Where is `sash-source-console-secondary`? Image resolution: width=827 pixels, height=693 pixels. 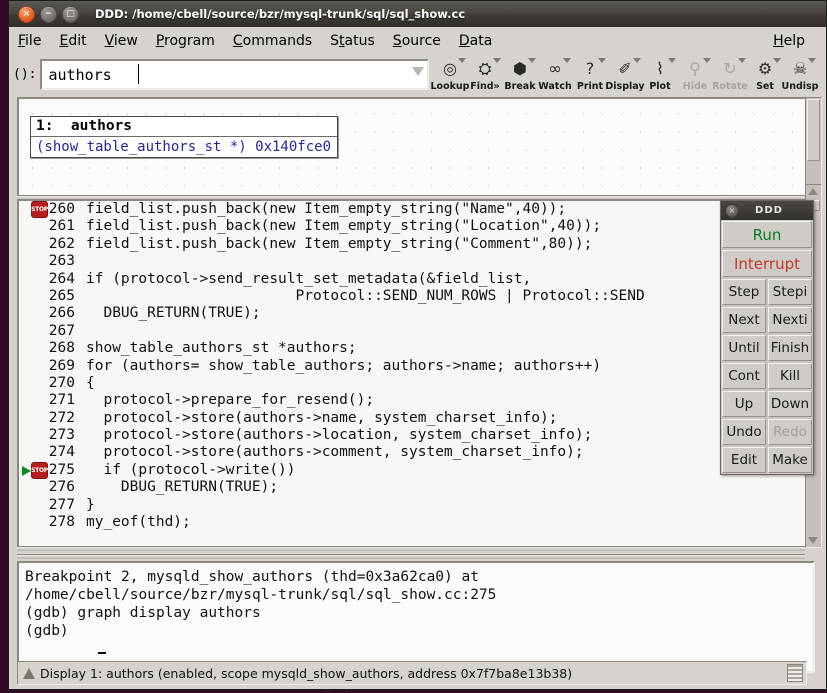
sash-source-console-secondary is located at coordinates (411, 556).